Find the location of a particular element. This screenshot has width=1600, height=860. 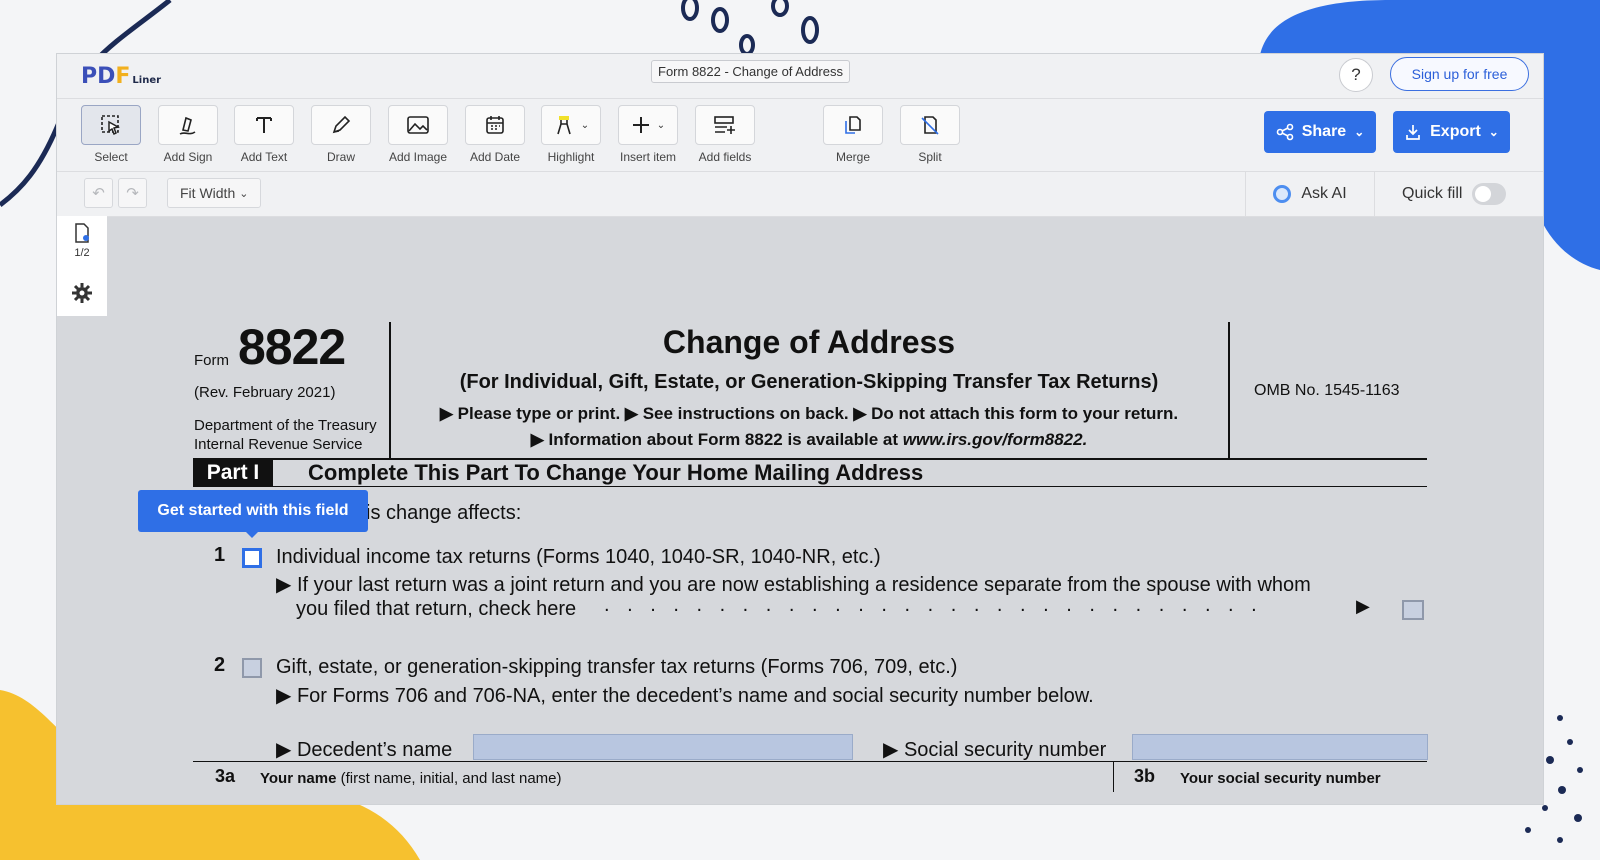

settings-button is located at coordinates (82, 295).